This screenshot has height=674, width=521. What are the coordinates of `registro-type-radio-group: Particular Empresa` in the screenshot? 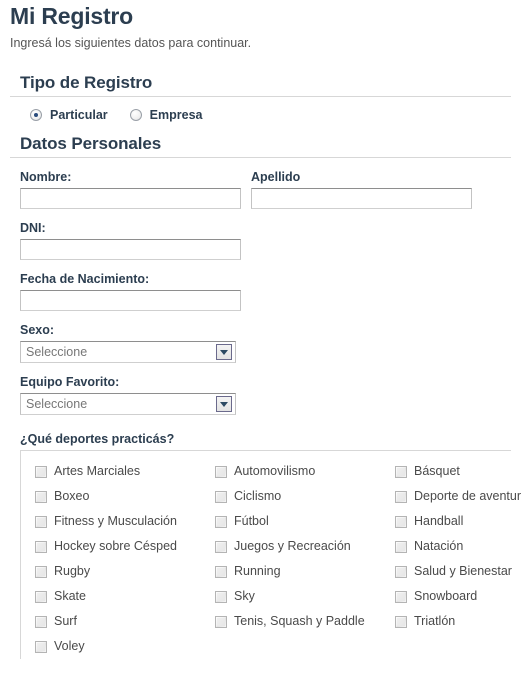 It's located at (260, 109).